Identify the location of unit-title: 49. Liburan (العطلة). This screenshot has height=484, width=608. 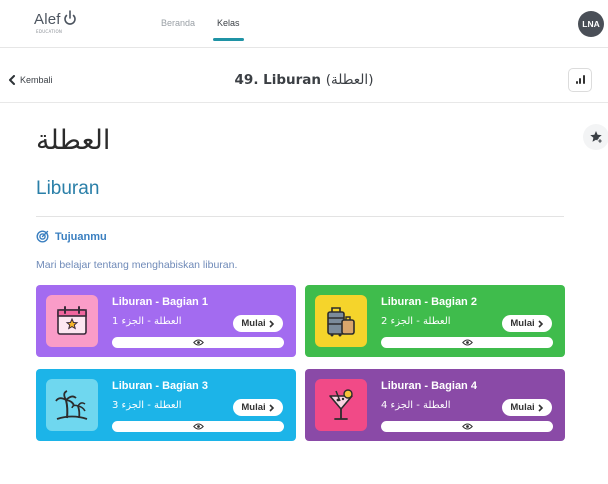
(304, 80).